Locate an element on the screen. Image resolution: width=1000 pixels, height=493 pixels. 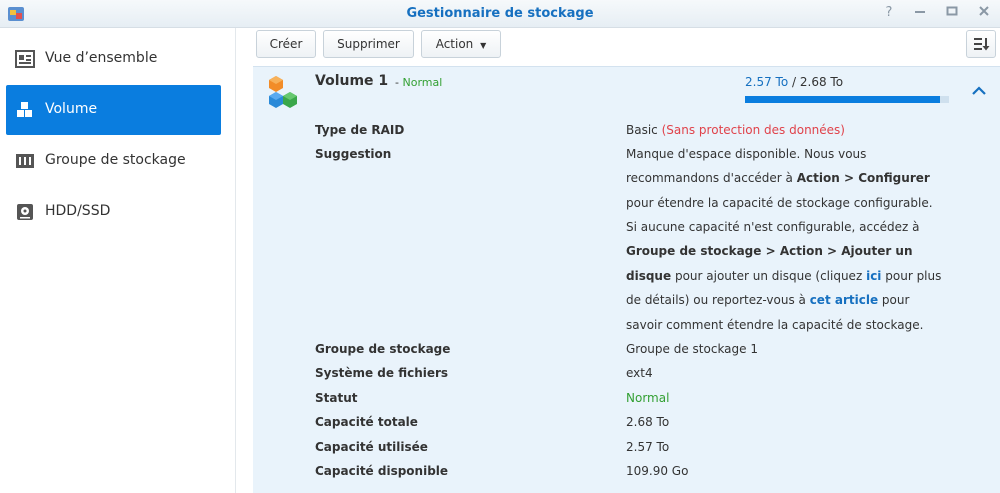
total-capacity-label: Capacité totale is located at coordinates (366, 422).